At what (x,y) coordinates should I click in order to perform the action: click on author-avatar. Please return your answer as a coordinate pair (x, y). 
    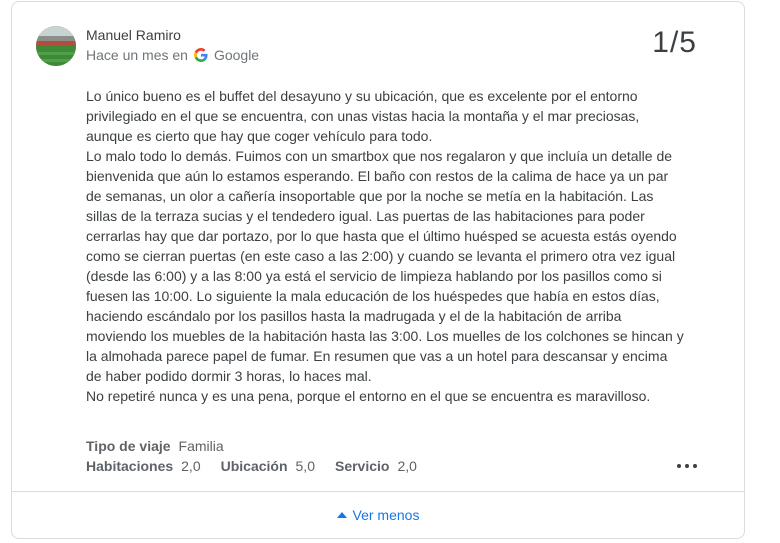
    Looking at the image, I should click on (56, 46).